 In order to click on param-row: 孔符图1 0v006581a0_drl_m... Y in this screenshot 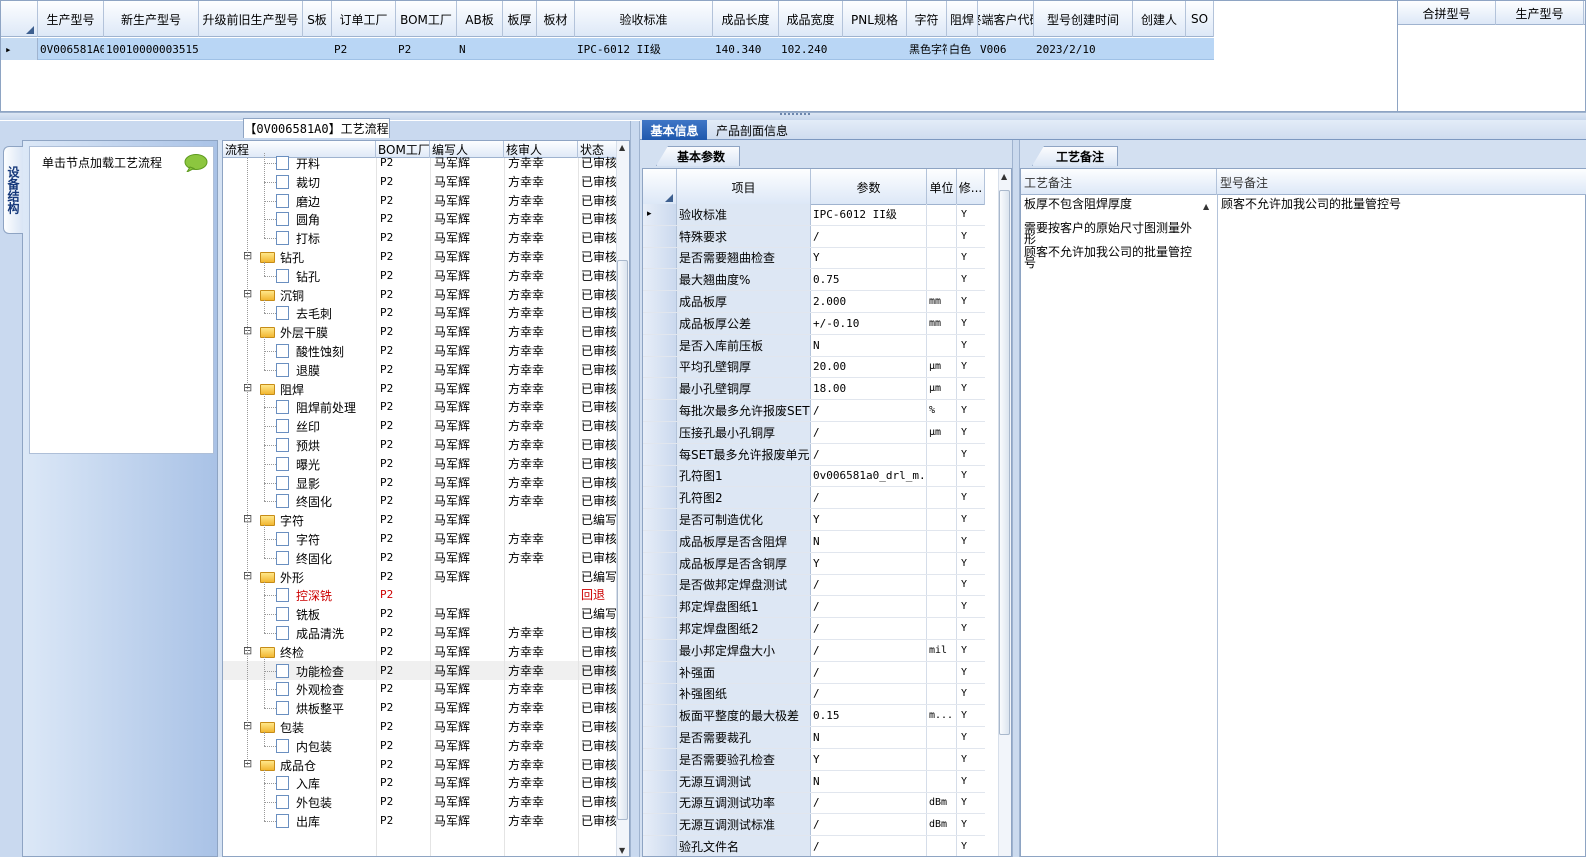, I will do `click(814, 476)`.